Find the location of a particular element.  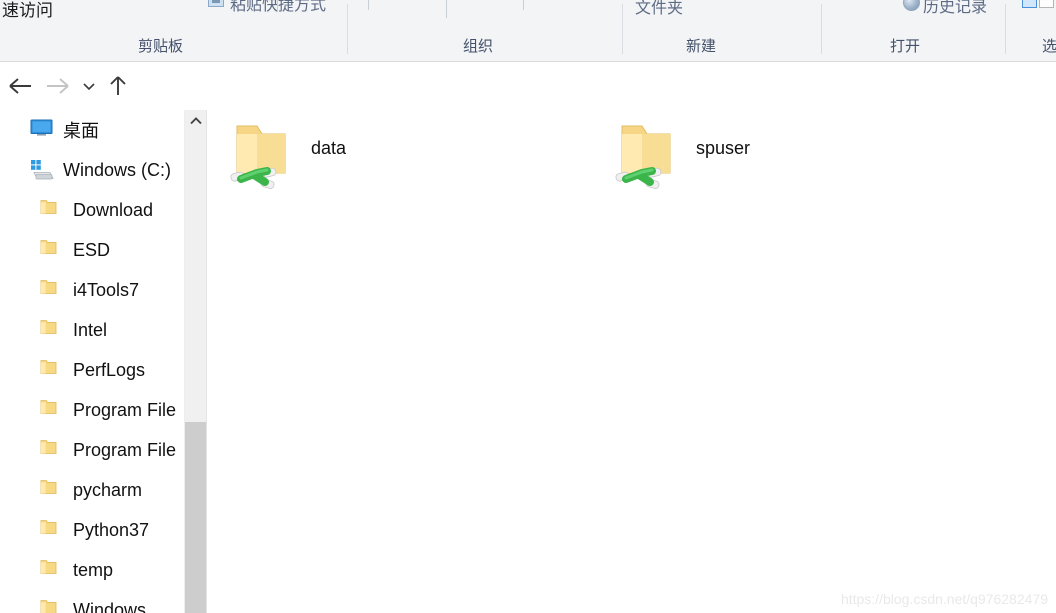

ribbon-group-label-clipboard: 剪贴板 is located at coordinates (161, 46).